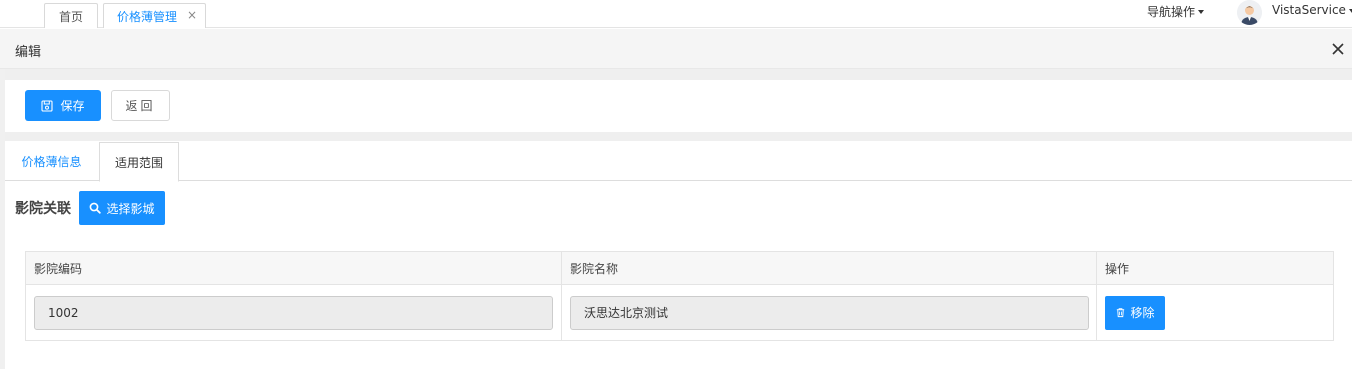  I want to click on tab-price-book-info: 价格薄信息, so click(51, 161).